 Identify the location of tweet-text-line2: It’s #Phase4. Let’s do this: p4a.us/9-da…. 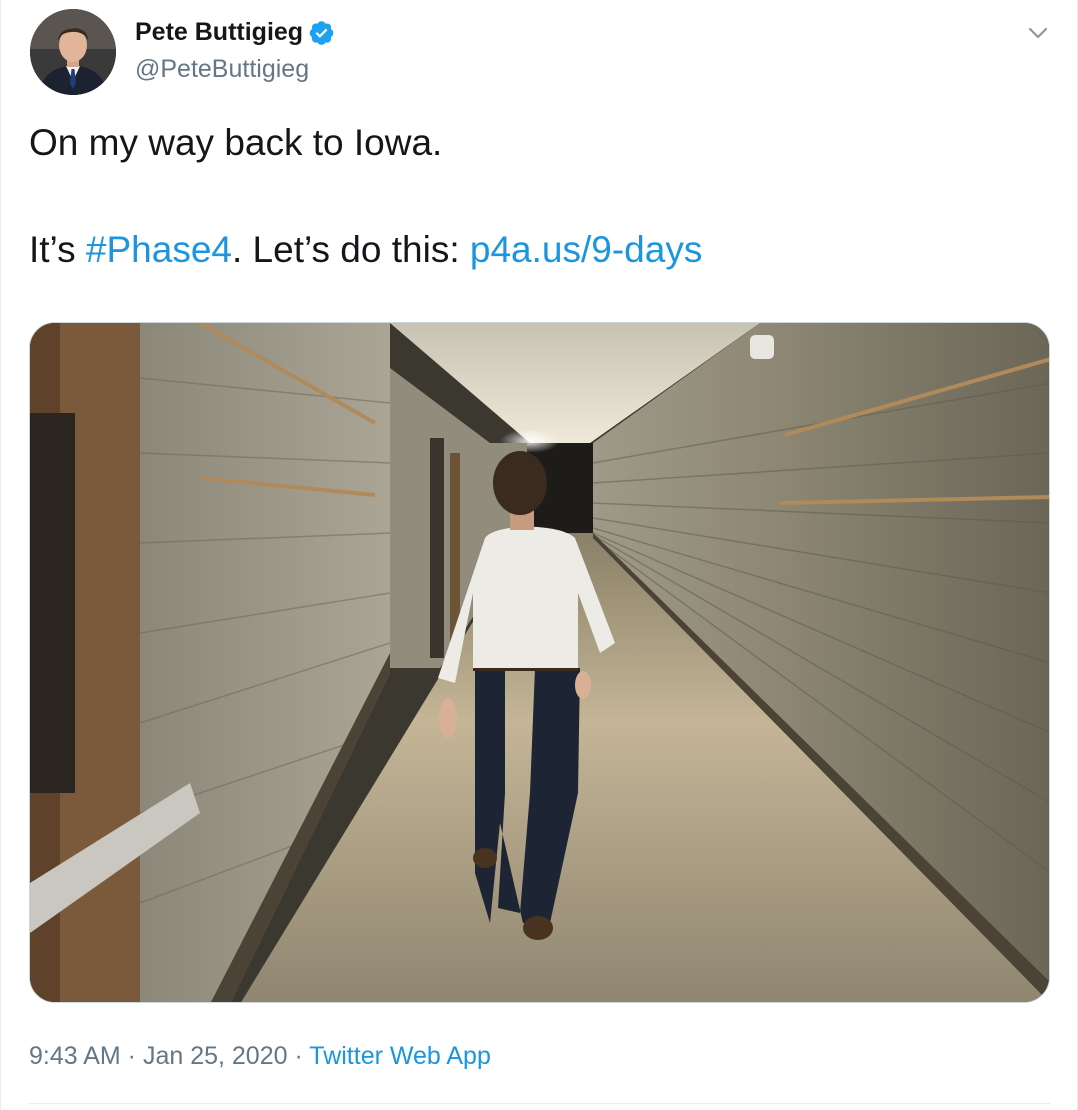
(365, 250).